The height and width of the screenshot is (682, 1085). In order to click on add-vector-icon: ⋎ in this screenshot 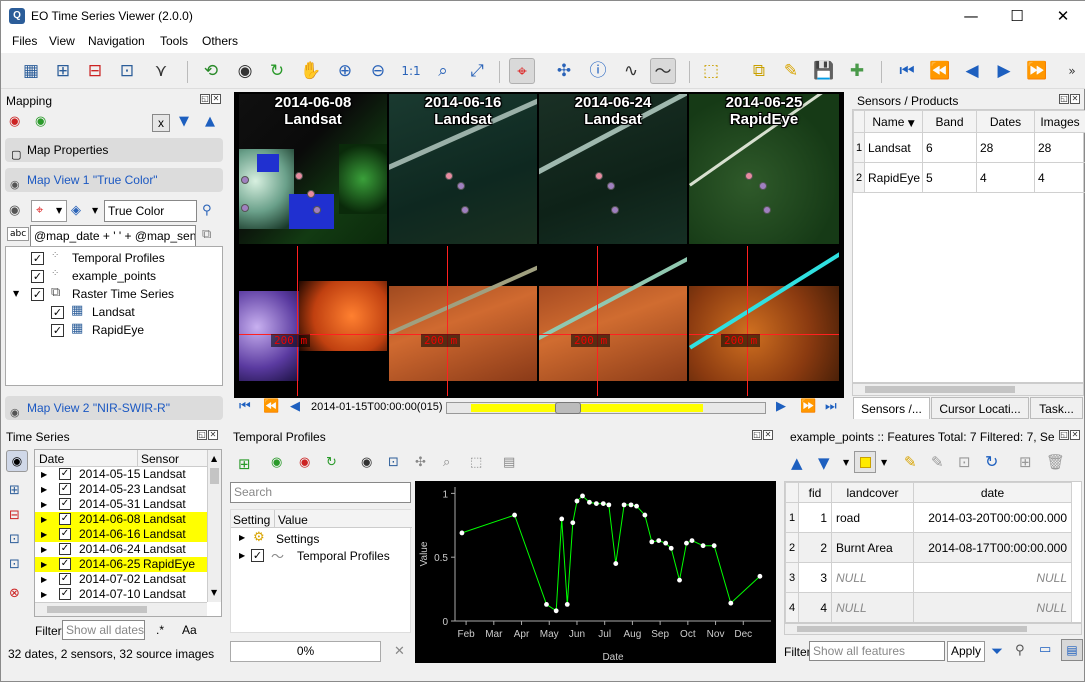, I will do `click(161, 71)`.